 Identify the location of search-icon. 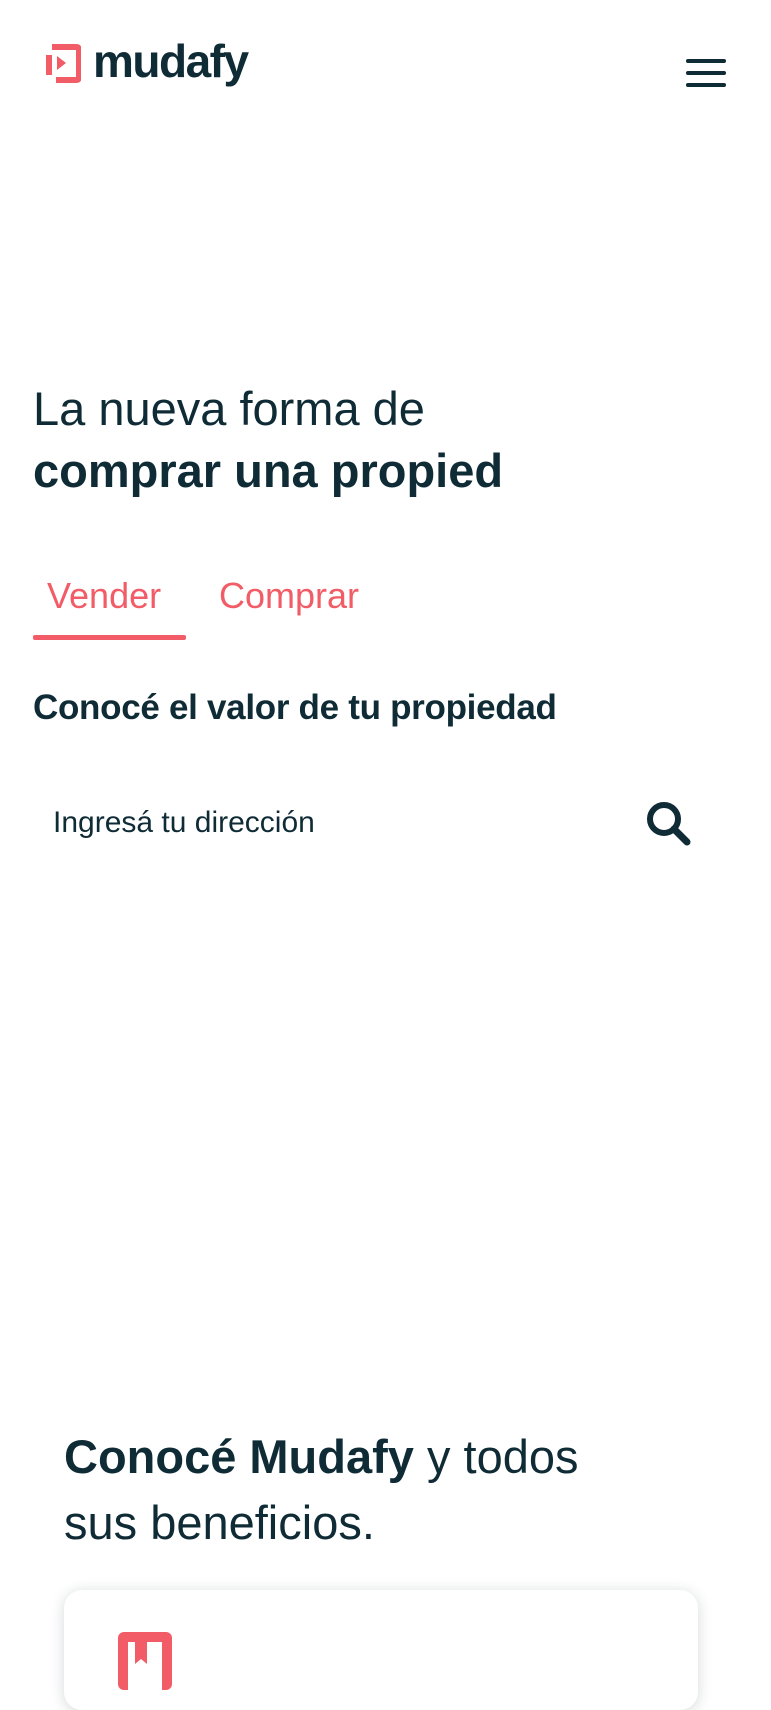
(669, 824).